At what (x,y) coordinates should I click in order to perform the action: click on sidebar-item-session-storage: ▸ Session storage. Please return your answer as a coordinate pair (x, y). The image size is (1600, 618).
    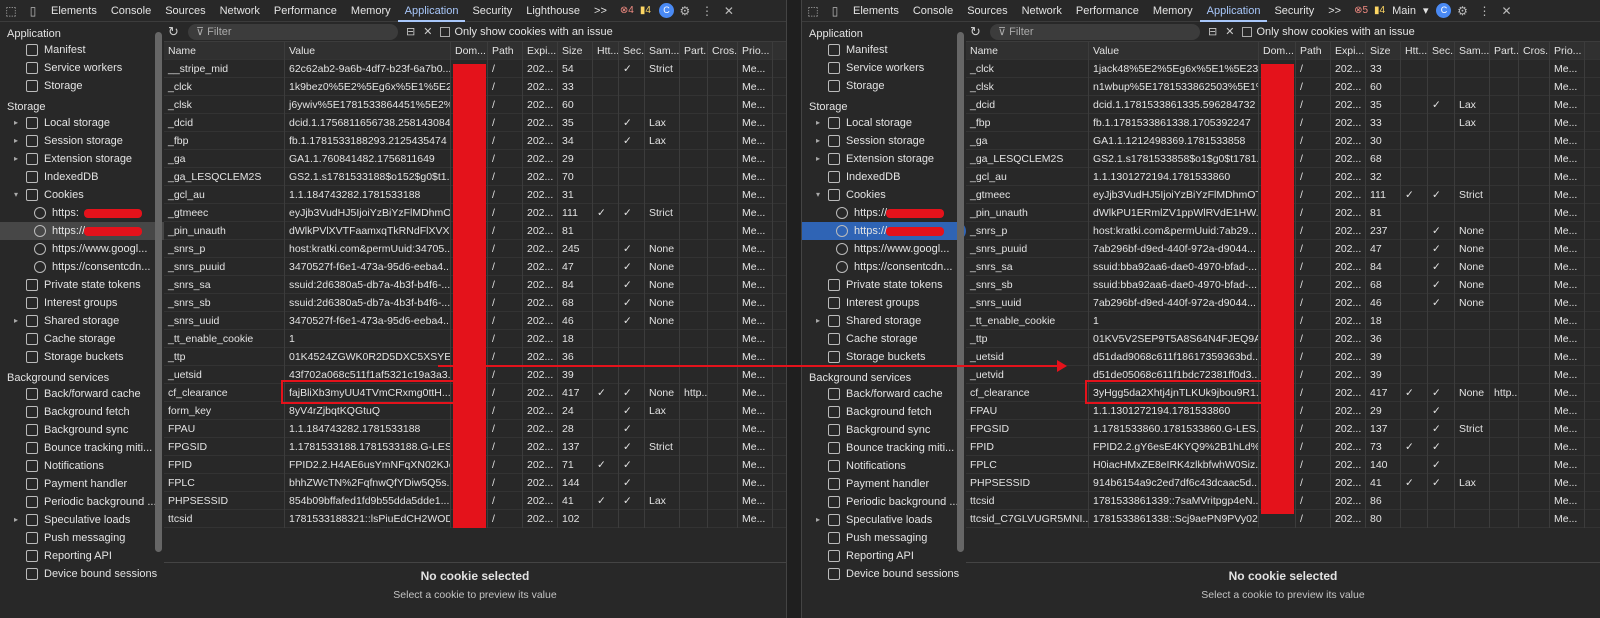
    Looking at the image, I should click on (884, 141).